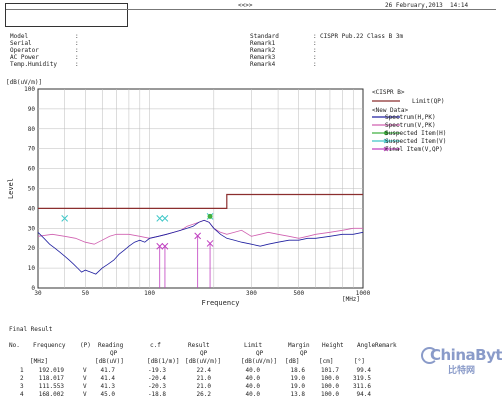 Image resolution: width=502 pixels, height=402 pixels. I want to click on results-col-header: Height, so click(333, 345).